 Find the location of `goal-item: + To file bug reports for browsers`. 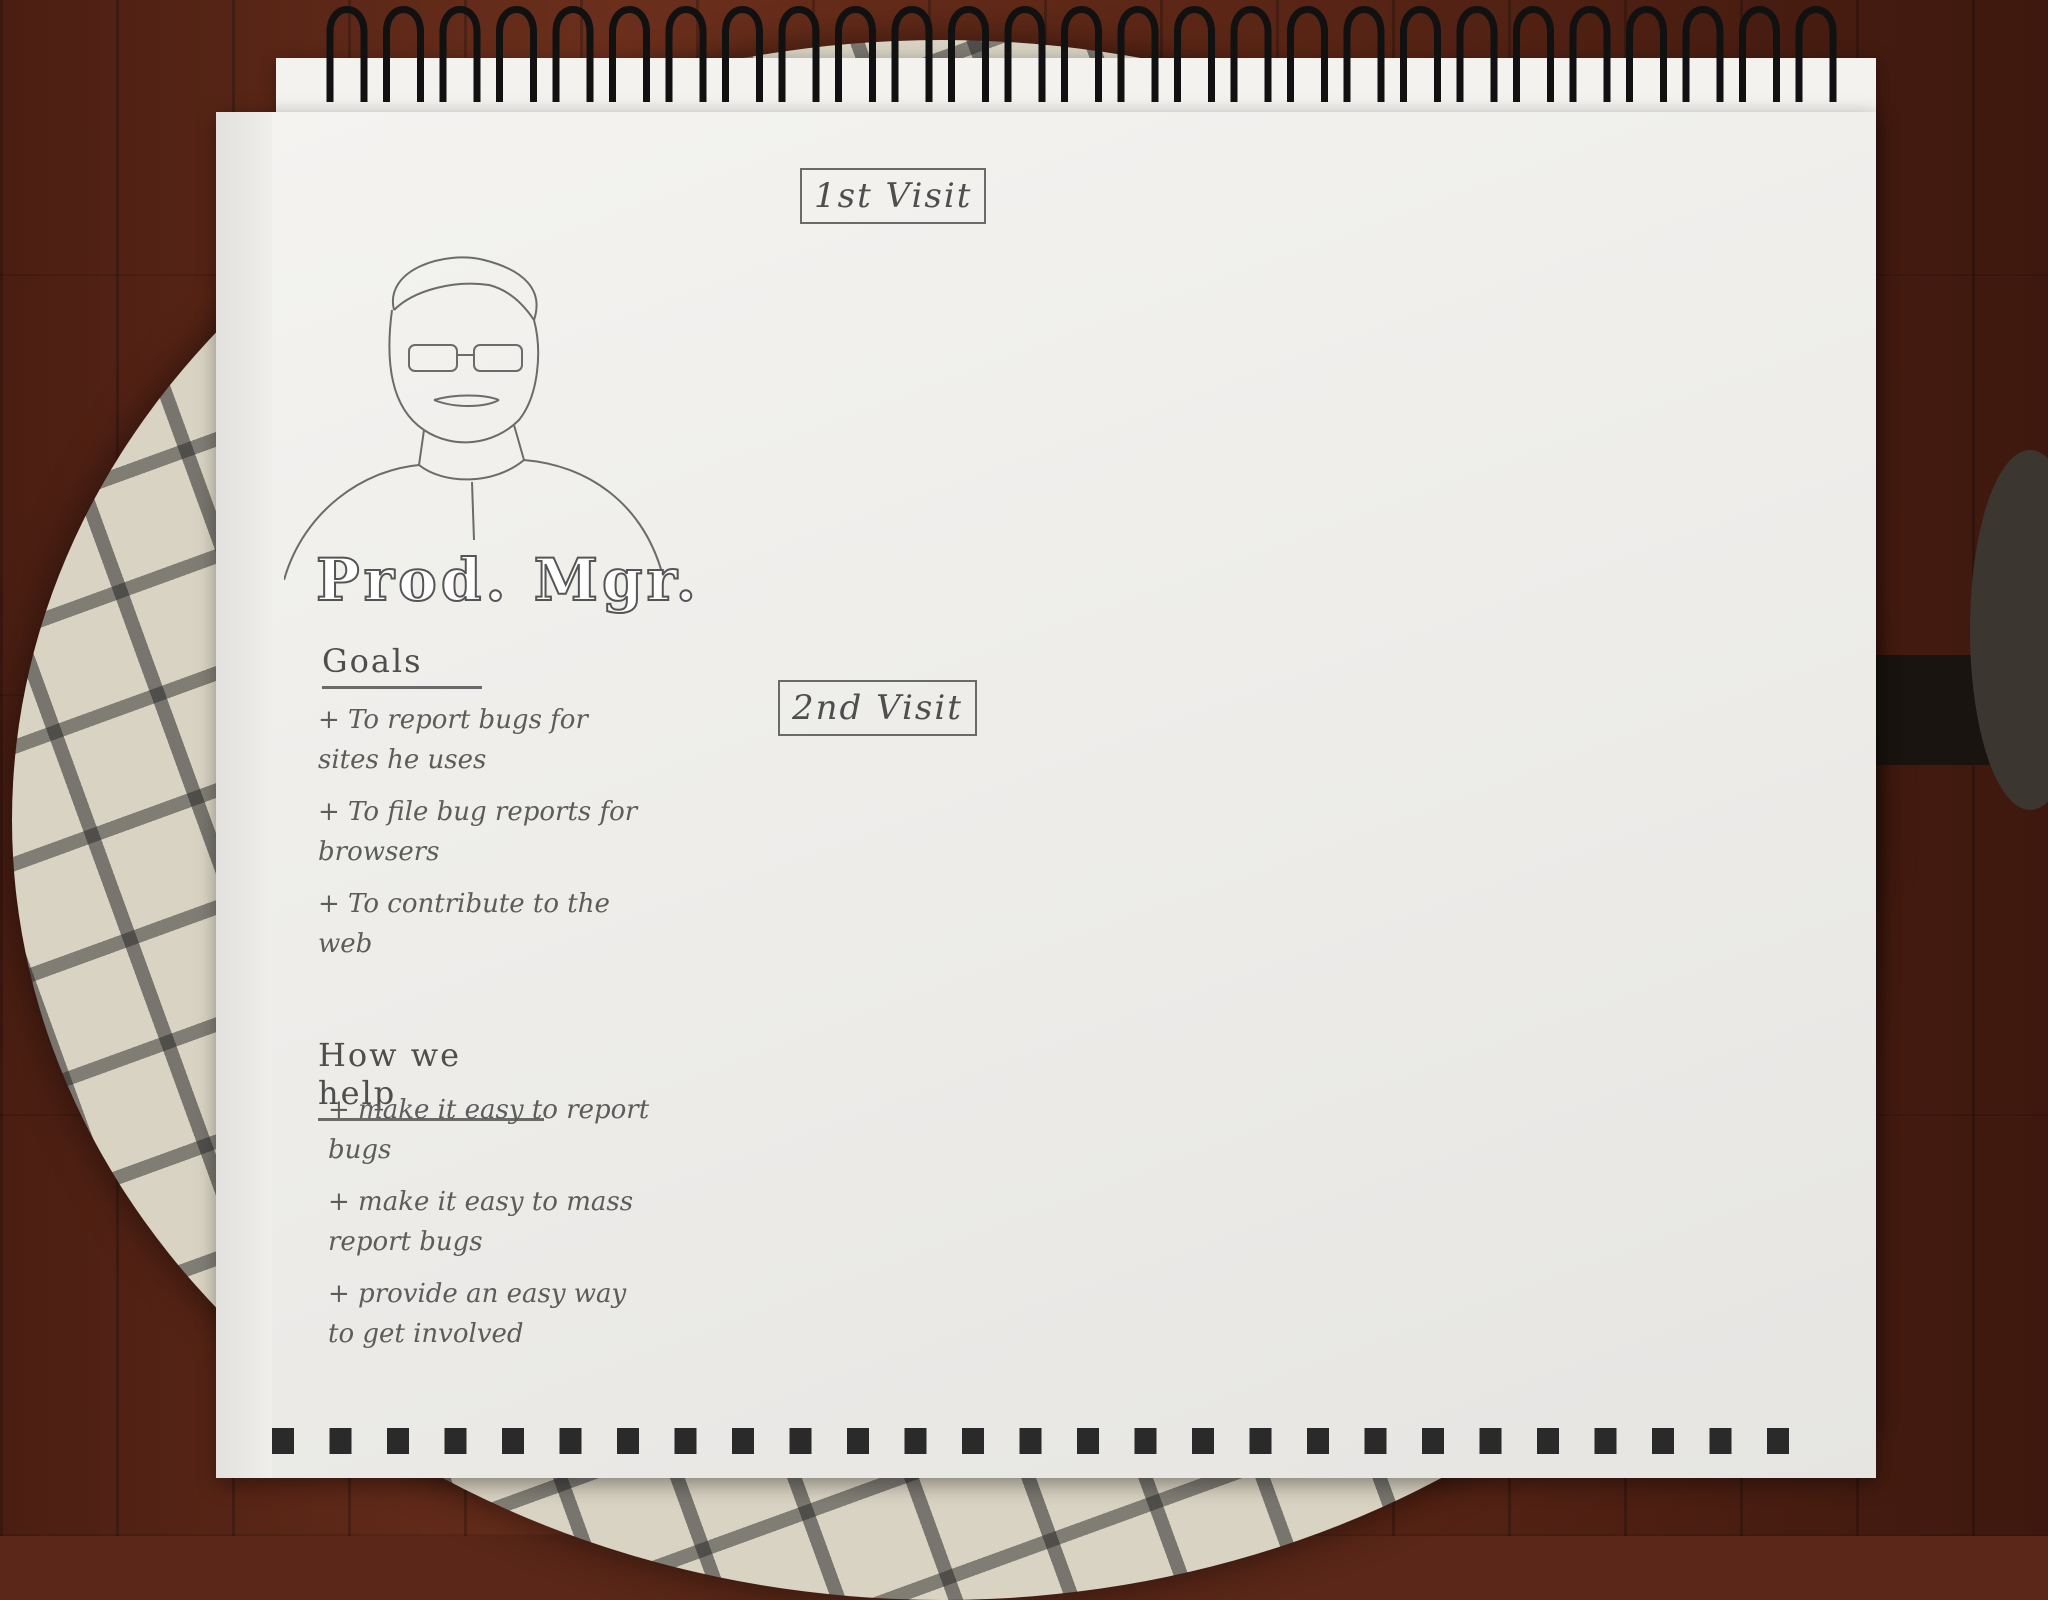

goal-item: + To file bug reports for browsers is located at coordinates (478, 832).